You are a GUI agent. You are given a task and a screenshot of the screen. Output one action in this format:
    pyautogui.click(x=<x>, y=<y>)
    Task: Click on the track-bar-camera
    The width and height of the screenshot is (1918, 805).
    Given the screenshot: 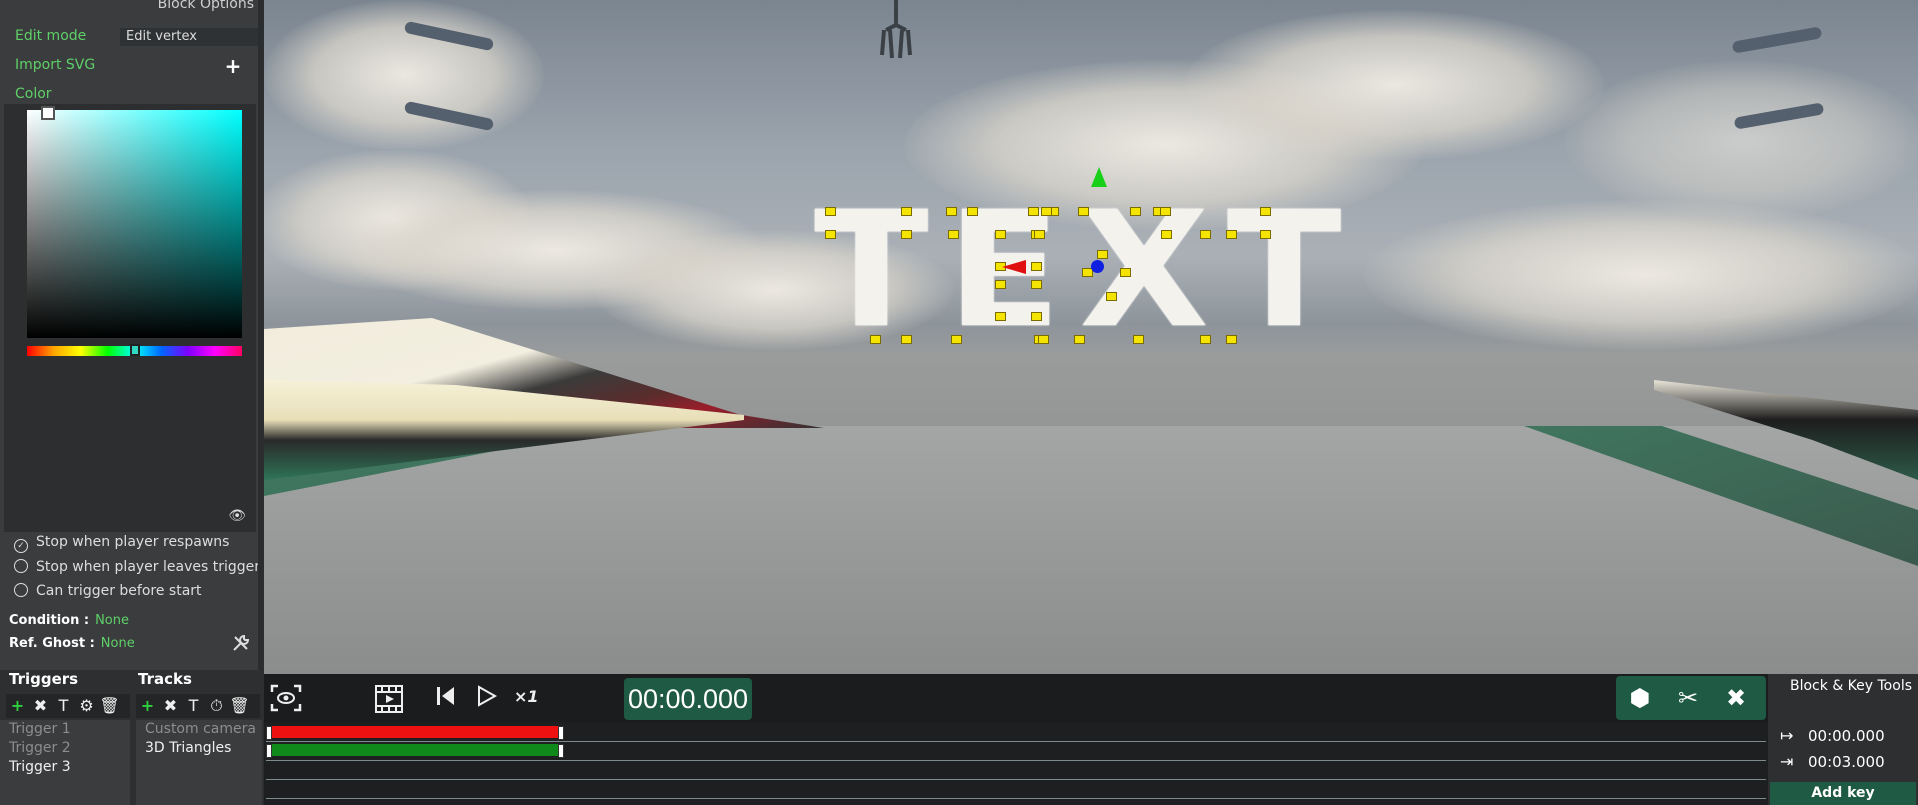 What is the action you would take?
    pyautogui.click(x=415, y=733)
    